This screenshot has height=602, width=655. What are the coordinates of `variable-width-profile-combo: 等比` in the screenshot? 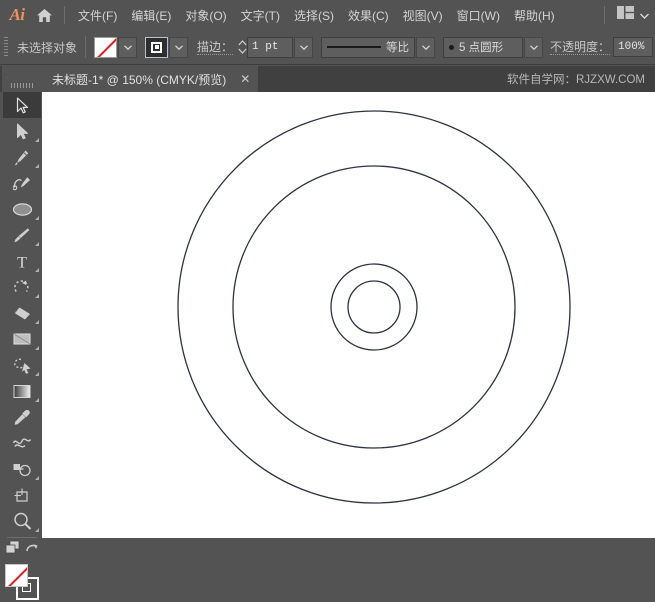 It's located at (368, 47).